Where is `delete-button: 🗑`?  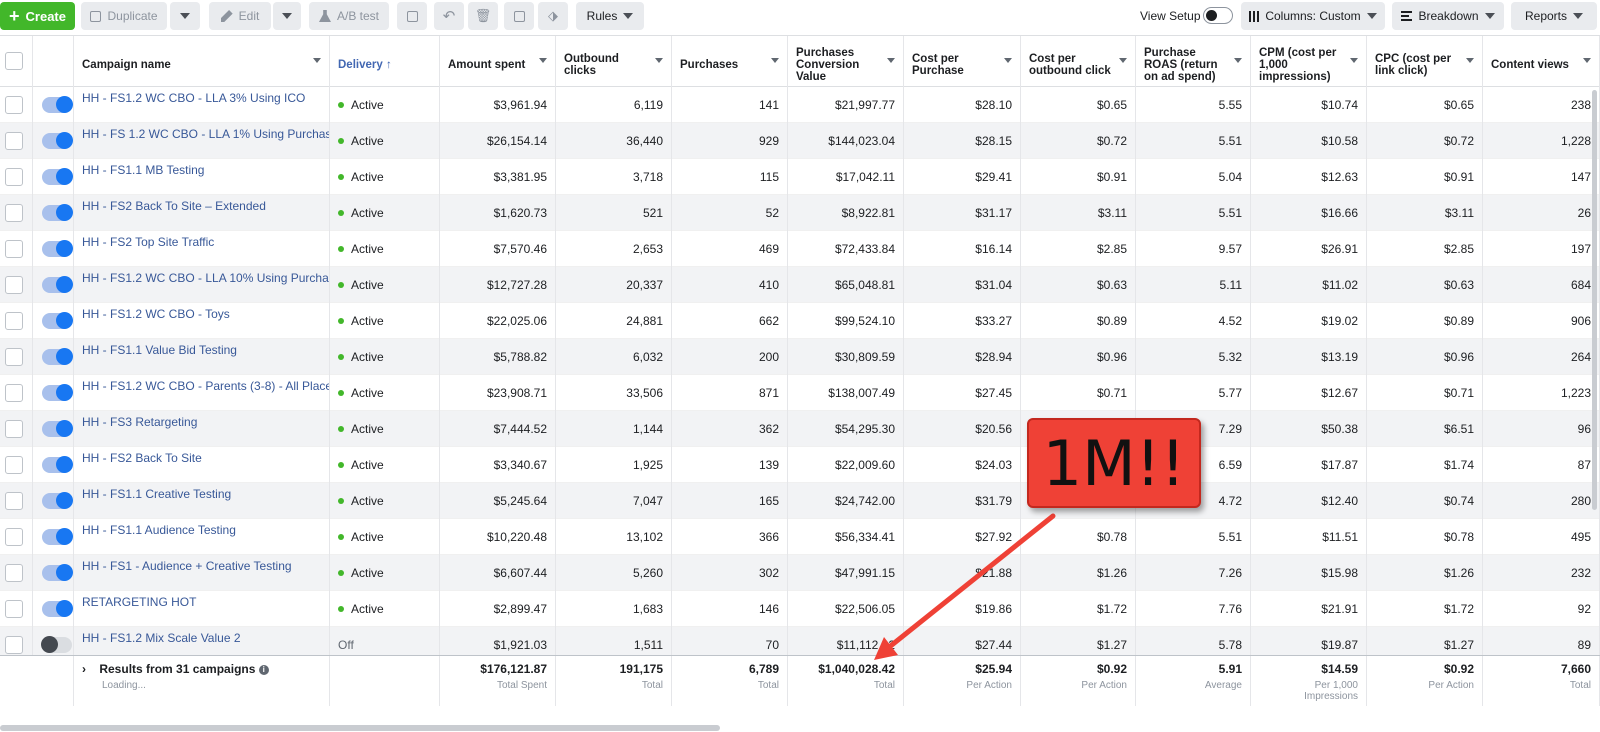
delete-button: 🗑 is located at coordinates (483, 16).